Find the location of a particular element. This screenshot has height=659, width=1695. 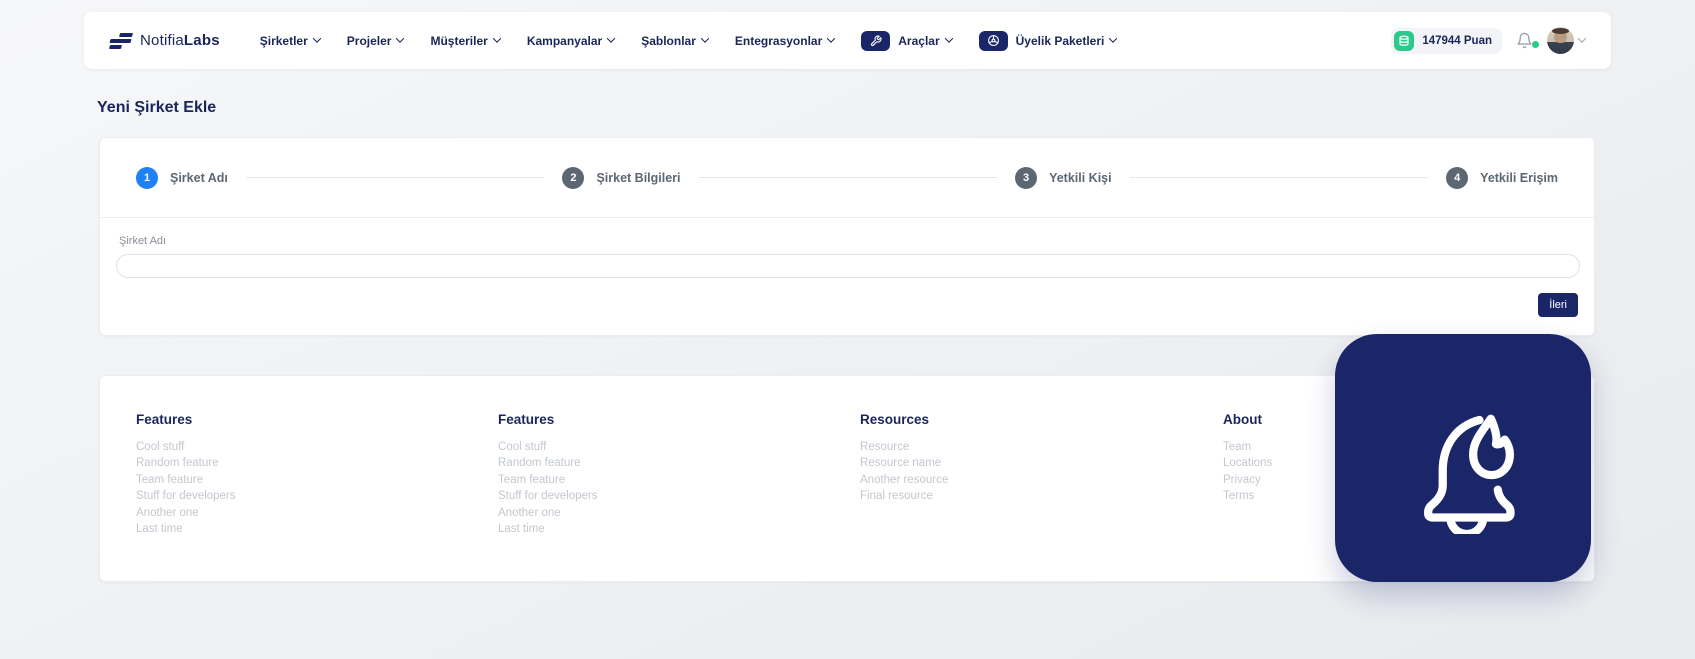

nav-item-uyelik-paketleri: Üyelik Paketleri is located at coordinates (1048, 40).